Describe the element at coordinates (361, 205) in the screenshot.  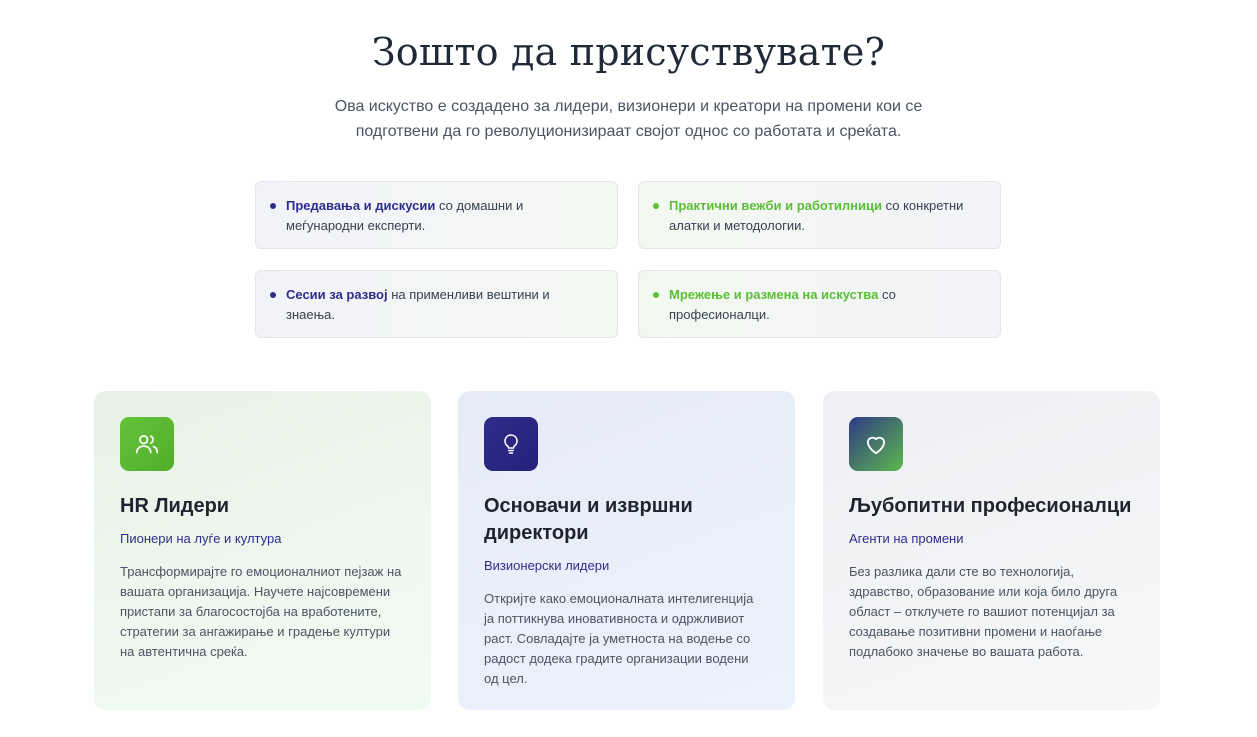
I see `benefit-highlight: Предавања и дискусии` at that location.